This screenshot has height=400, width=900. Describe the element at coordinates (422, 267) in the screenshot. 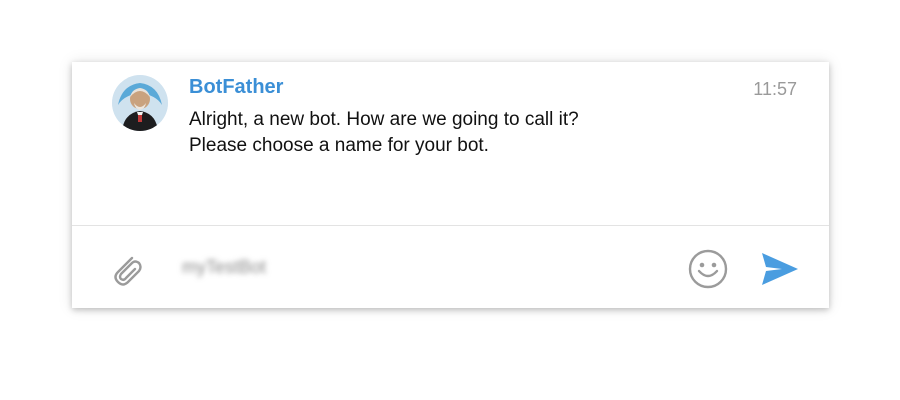

I see `message-input` at that location.